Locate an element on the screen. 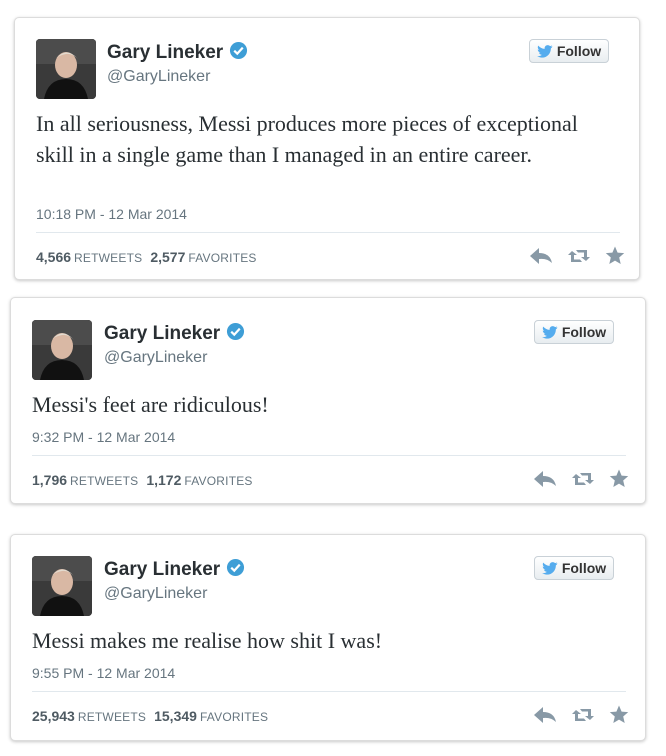 The width and height of the screenshot is (666, 756). retweet-count: 25,943 is located at coordinates (53, 716).